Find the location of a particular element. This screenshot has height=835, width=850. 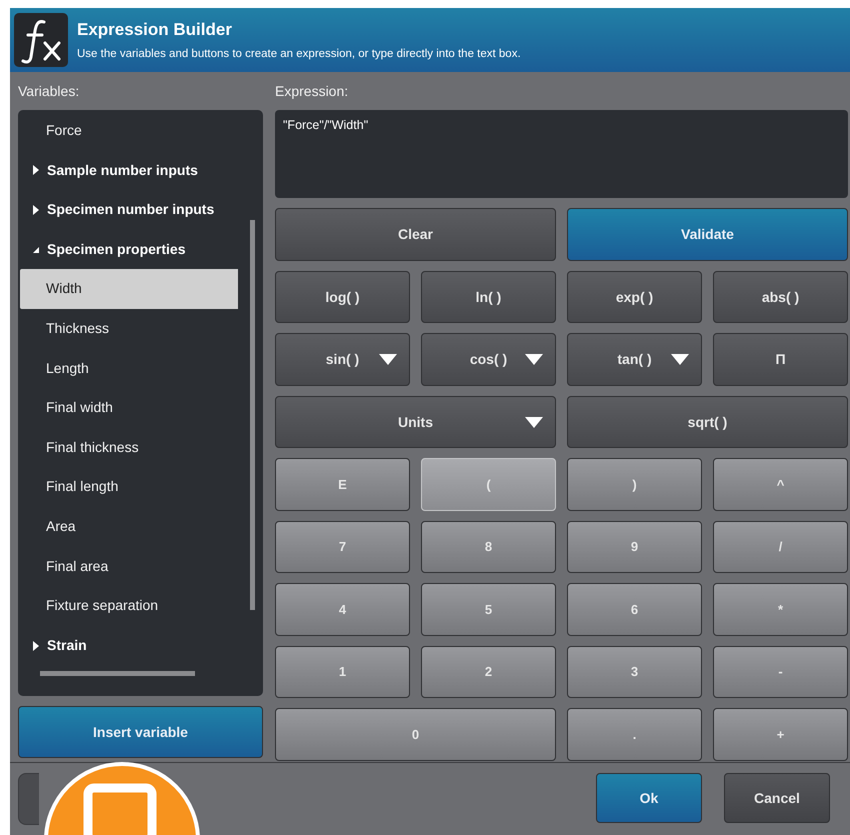

tree-item: Width is located at coordinates (129, 289).